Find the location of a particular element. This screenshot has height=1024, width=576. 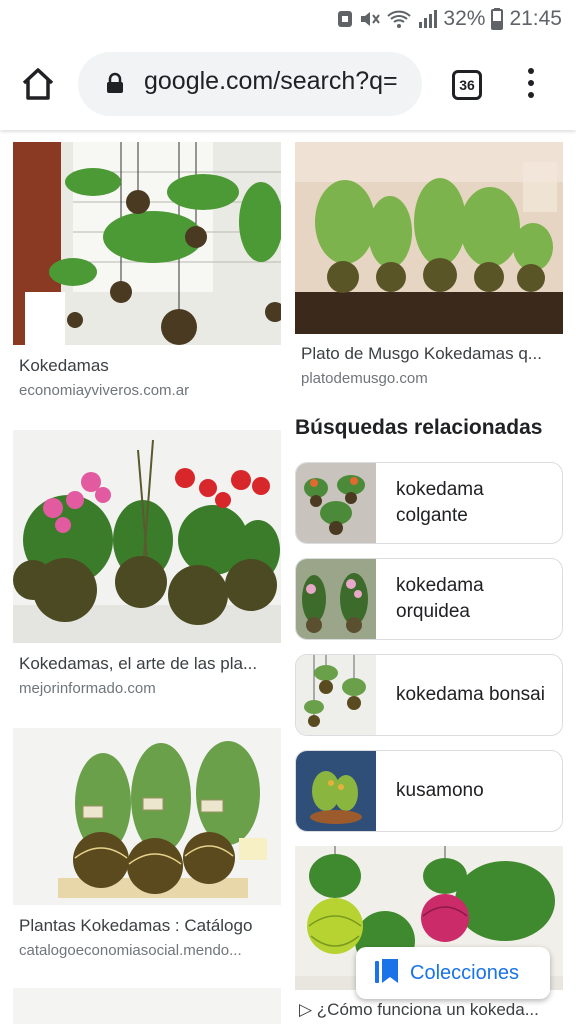

collections-button: Colecciones is located at coordinates (453, 973).